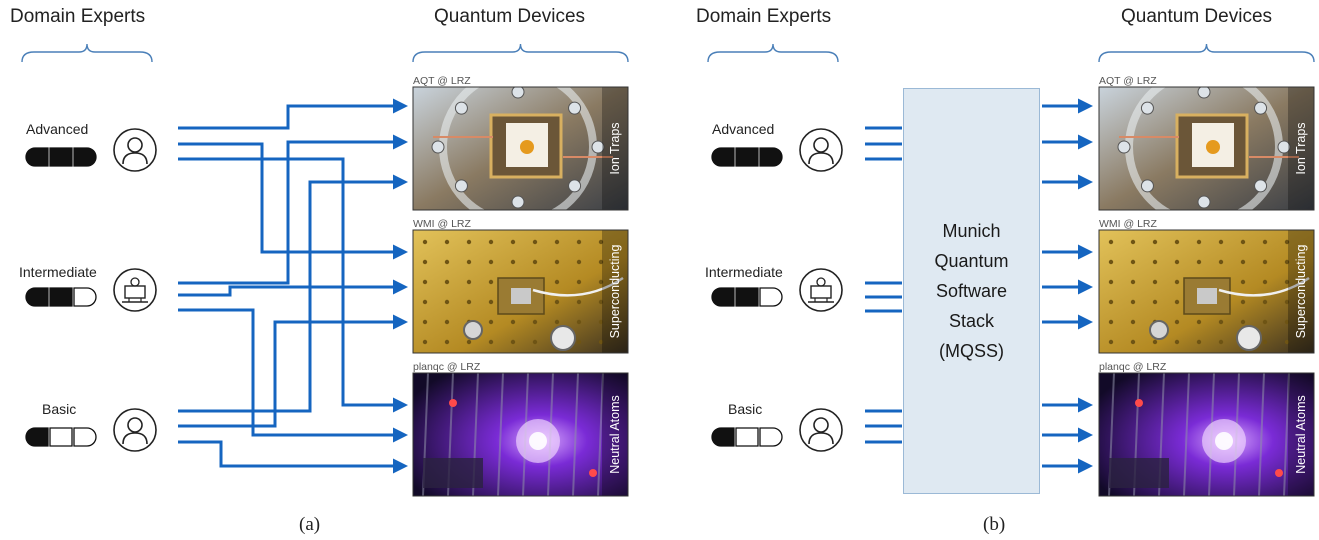 The image size is (1319, 540). Describe the element at coordinates (78, 16) in the screenshot. I see `panel-a-domain-experts-header: Domain Experts` at that location.